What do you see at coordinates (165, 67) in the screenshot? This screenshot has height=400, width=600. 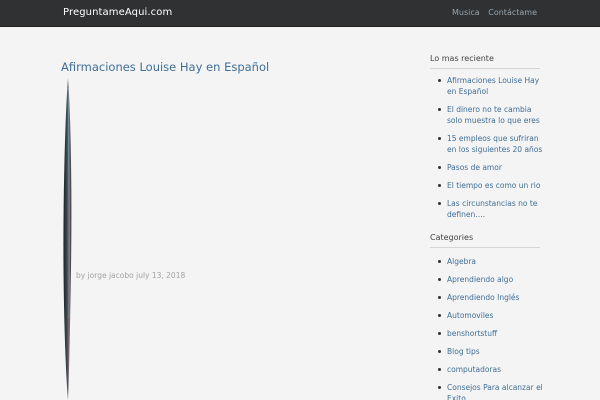 I see `post-title-link: Afirmaciones Louise Hay en Español` at bounding box center [165, 67].